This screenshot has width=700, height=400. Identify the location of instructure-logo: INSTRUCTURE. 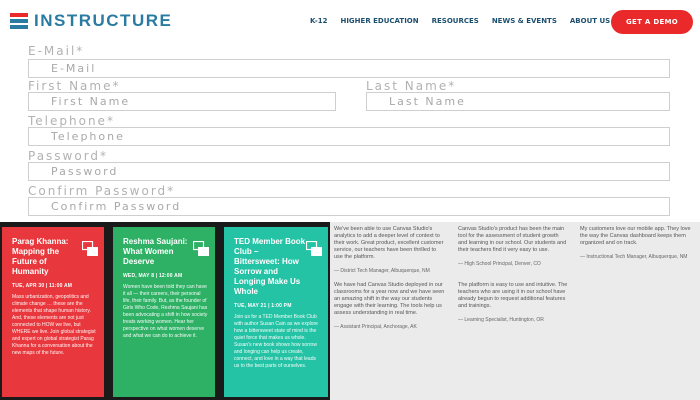
(91, 21).